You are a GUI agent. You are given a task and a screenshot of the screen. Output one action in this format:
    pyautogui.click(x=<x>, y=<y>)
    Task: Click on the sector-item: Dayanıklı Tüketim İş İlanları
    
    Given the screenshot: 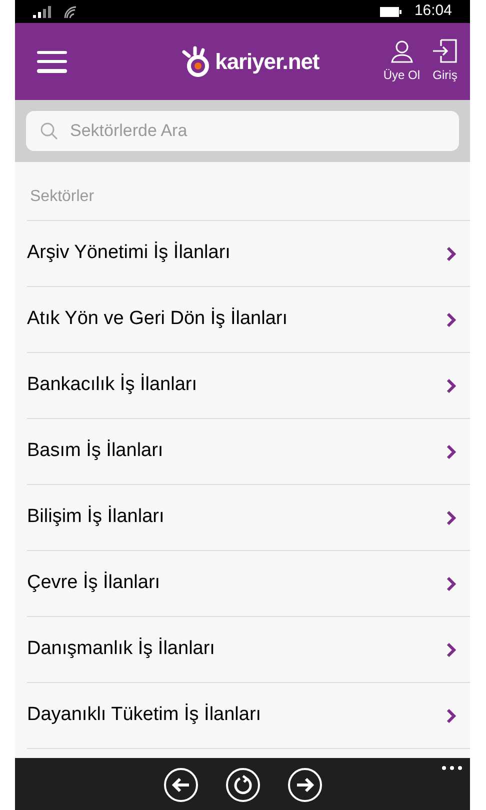 What is the action you would take?
    pyautogui.click(x=248, y=716)
    